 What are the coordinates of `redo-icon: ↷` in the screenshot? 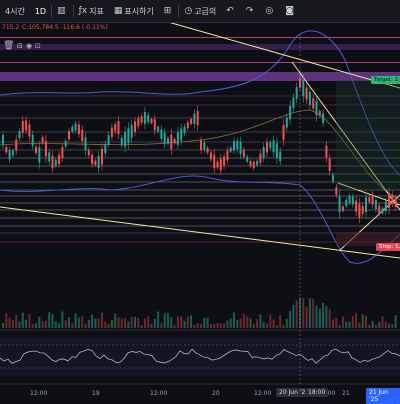 It's located at (249, 11).